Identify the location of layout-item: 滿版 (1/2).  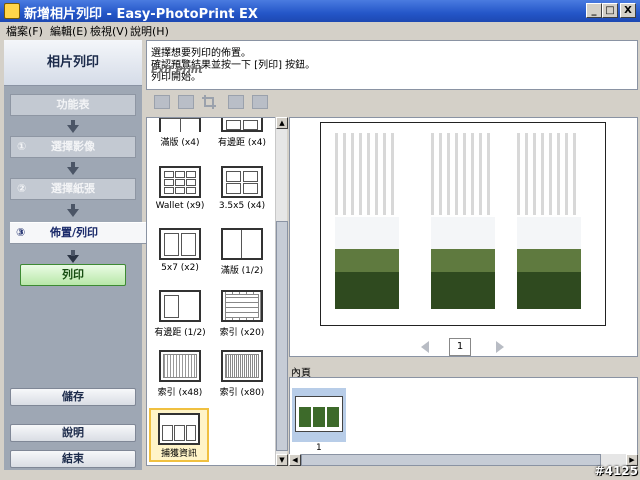
(242, 257).